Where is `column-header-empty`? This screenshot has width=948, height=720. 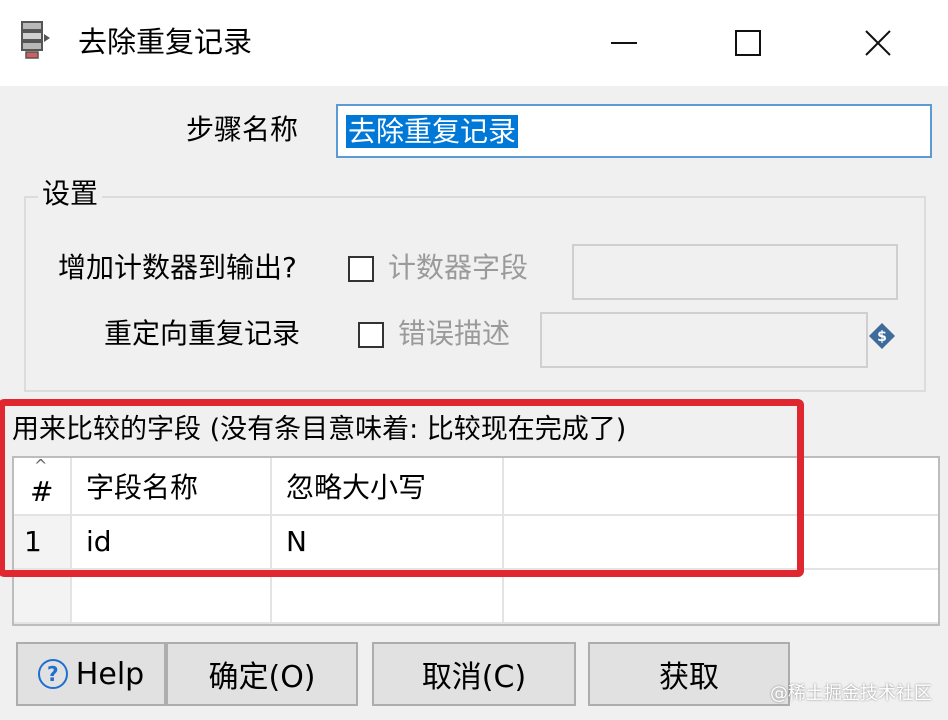
column-header-empty is located at coordinates (721, 487).